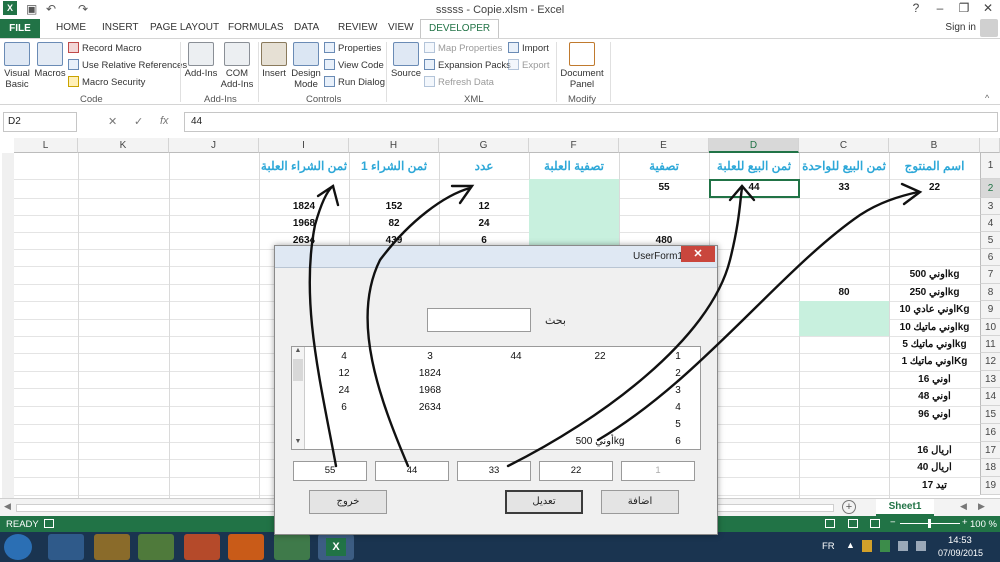  What do you see at coordinates (256, 27) in the screenshot?
I see `tab-formulas: FORMULAS` at bounding box center [256, 27].